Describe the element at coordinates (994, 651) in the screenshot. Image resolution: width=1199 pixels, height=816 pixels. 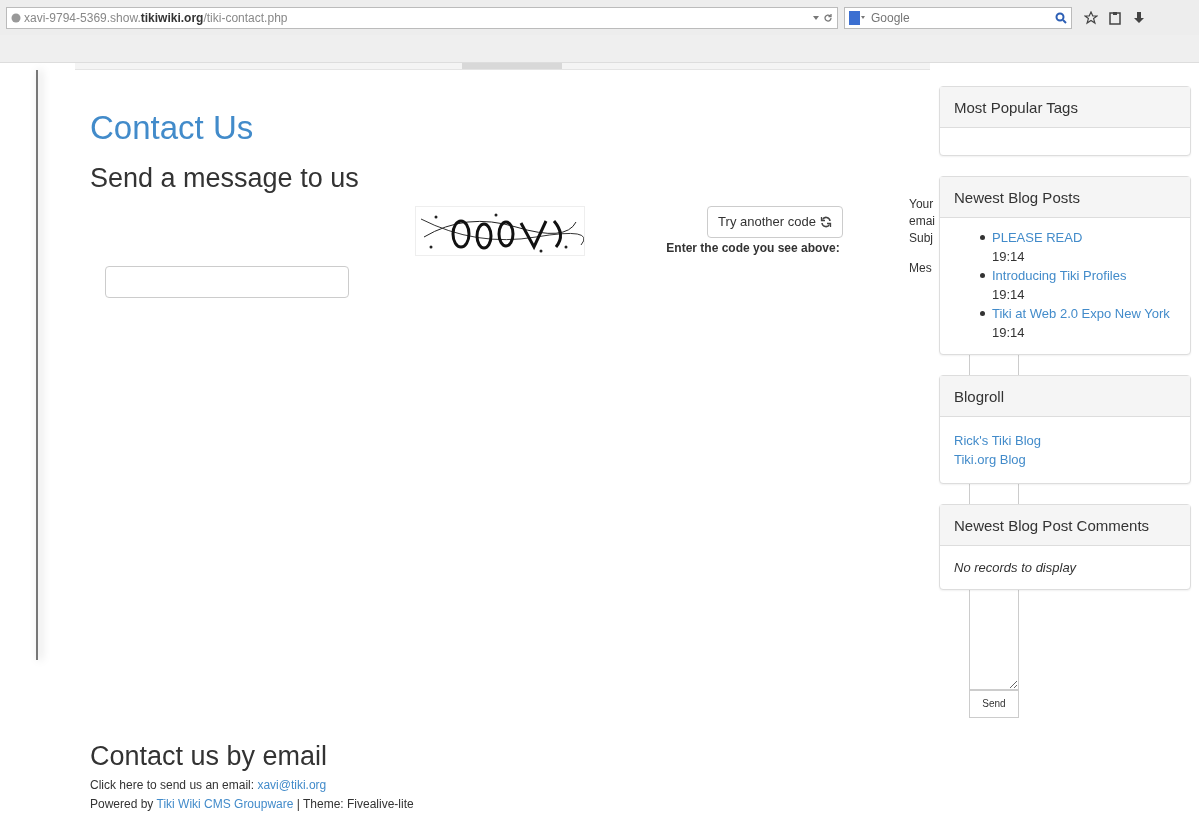
I see `message-field` at that location.